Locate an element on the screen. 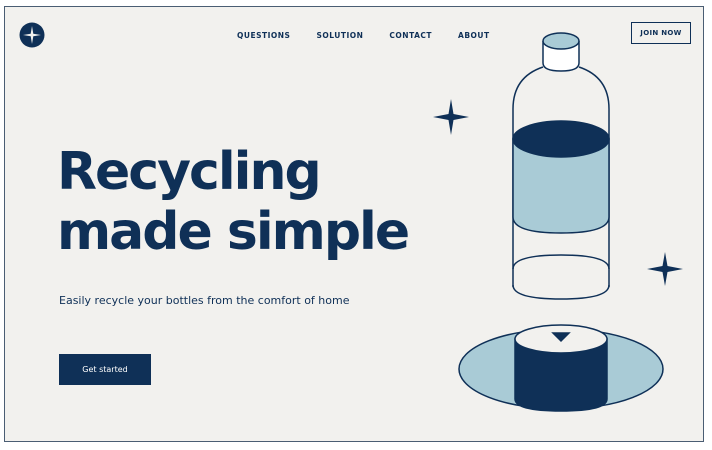  hero-headline: Recycling made simple is located at coordinates (233, 202).